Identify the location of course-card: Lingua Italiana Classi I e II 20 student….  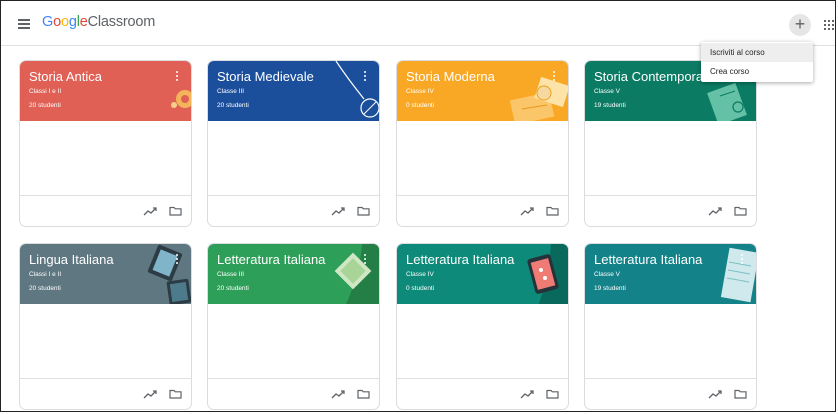
(105, 326).